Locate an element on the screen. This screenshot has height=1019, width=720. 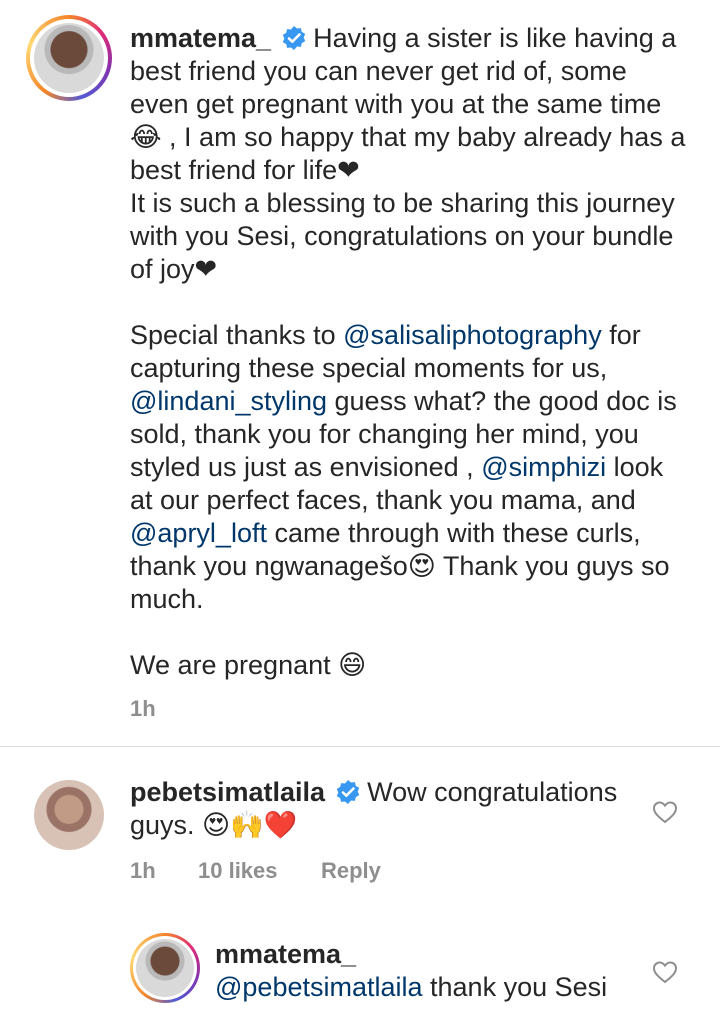
post-username: mmatema_ is located at coordinates (200, 38).